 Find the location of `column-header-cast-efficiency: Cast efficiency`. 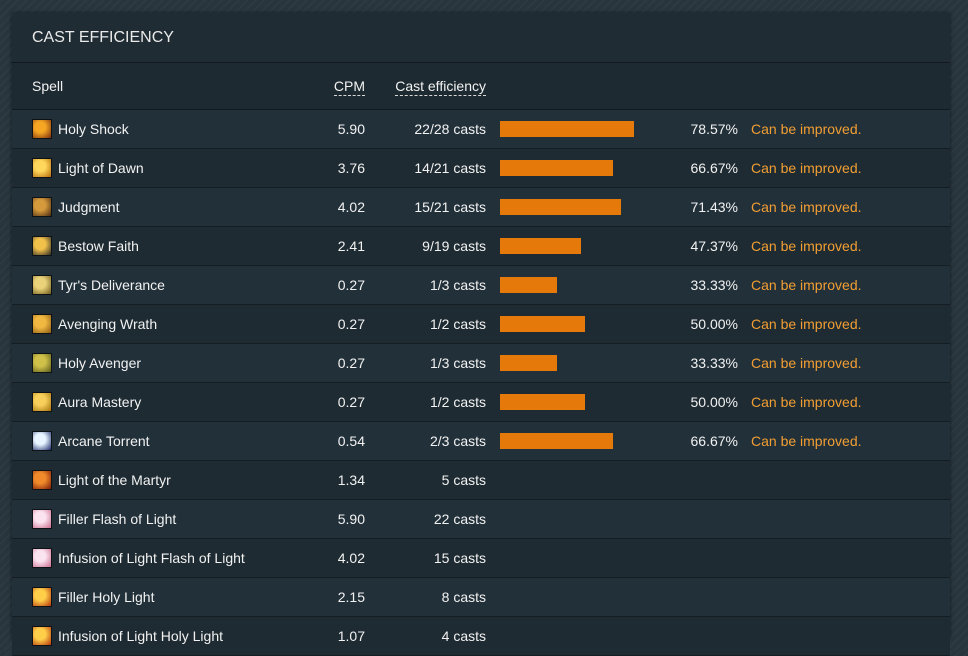

column-header-cast-efficiency: Cast efficiency is located at coordinates (425, 86).